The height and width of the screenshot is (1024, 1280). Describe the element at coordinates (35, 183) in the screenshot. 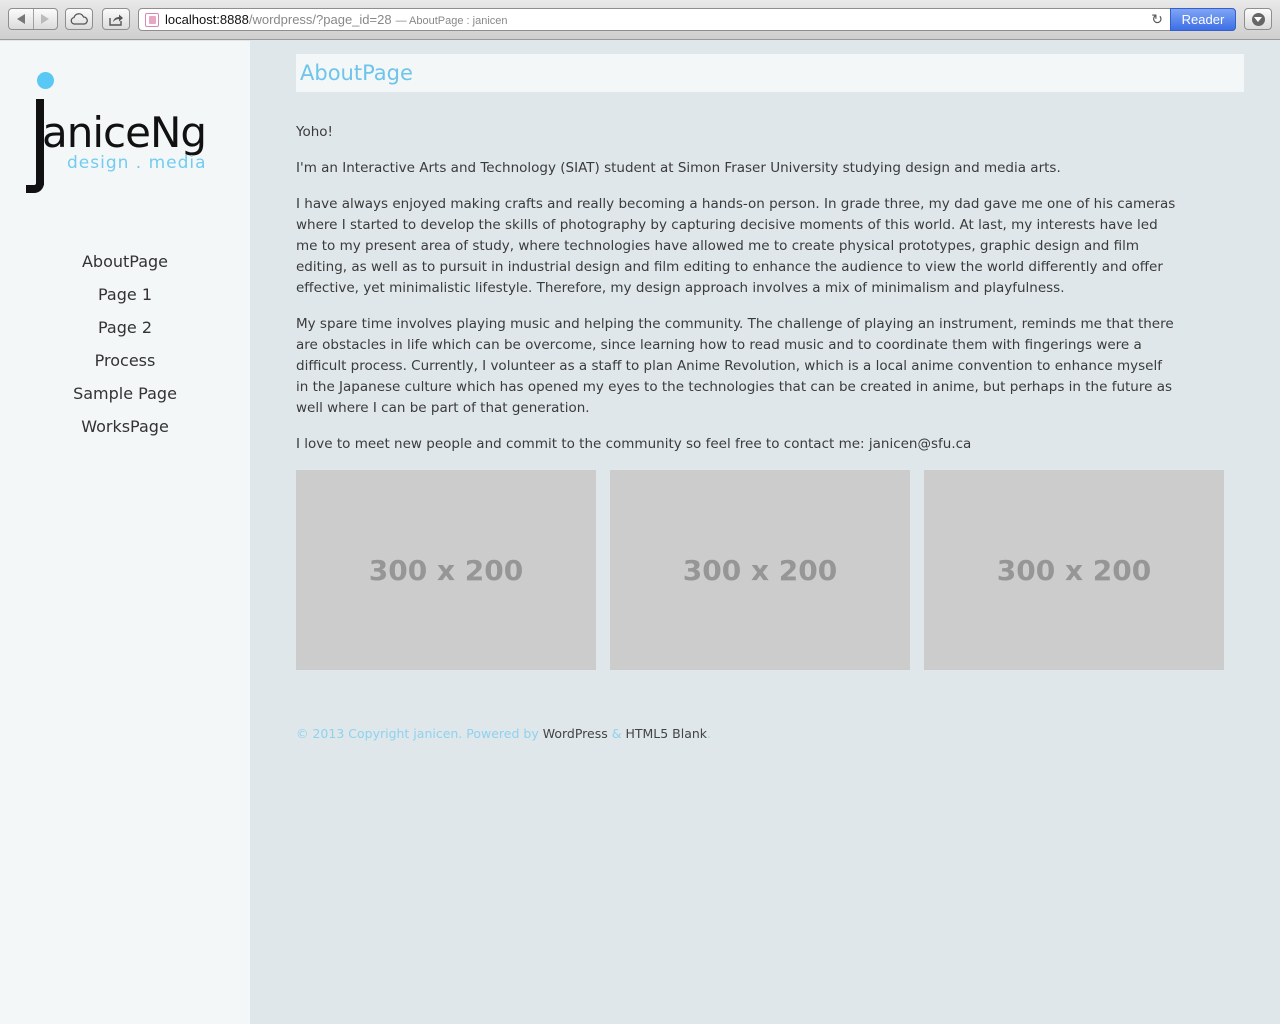

I see `logo-j-hook` at that location.